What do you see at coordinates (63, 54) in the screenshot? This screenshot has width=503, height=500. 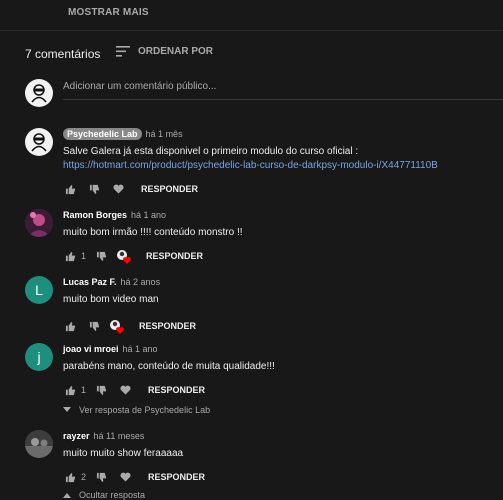 I see `comment-count: 7 comentários` at bounding box center [63, 54].